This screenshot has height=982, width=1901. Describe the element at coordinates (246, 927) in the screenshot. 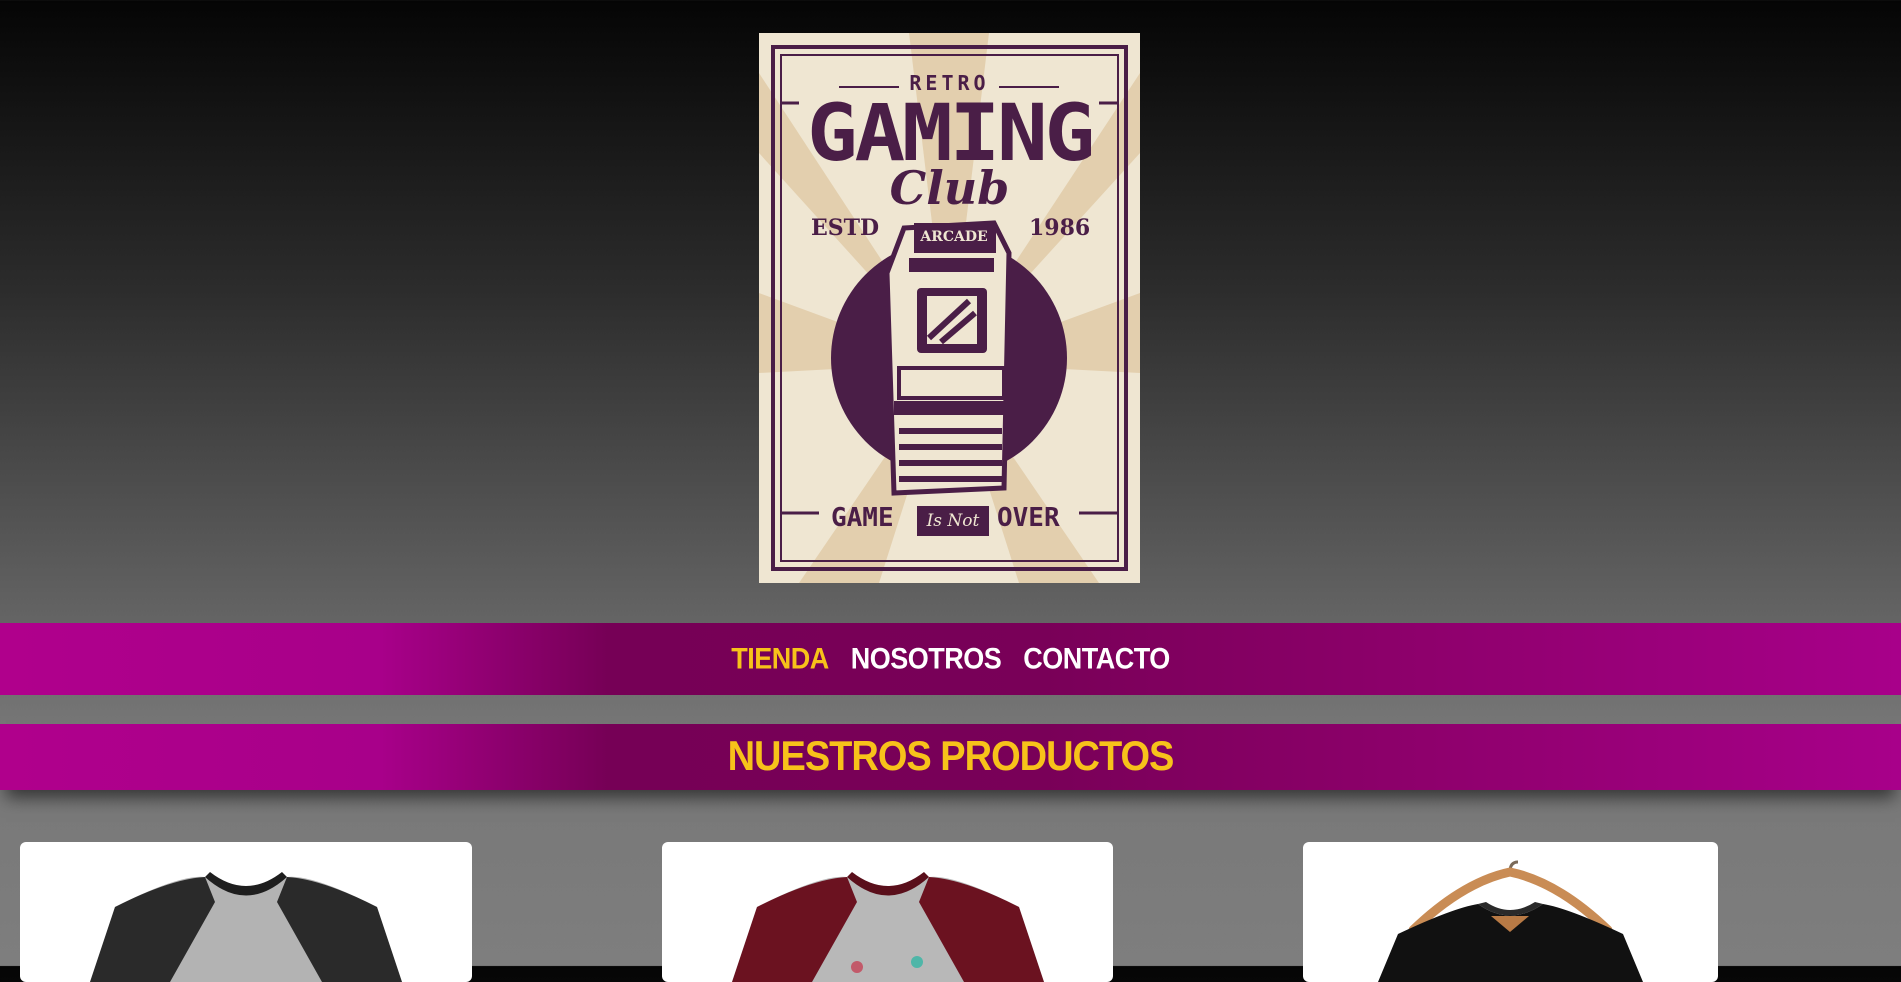

I see `black-raglan-shirt-image` at that location.